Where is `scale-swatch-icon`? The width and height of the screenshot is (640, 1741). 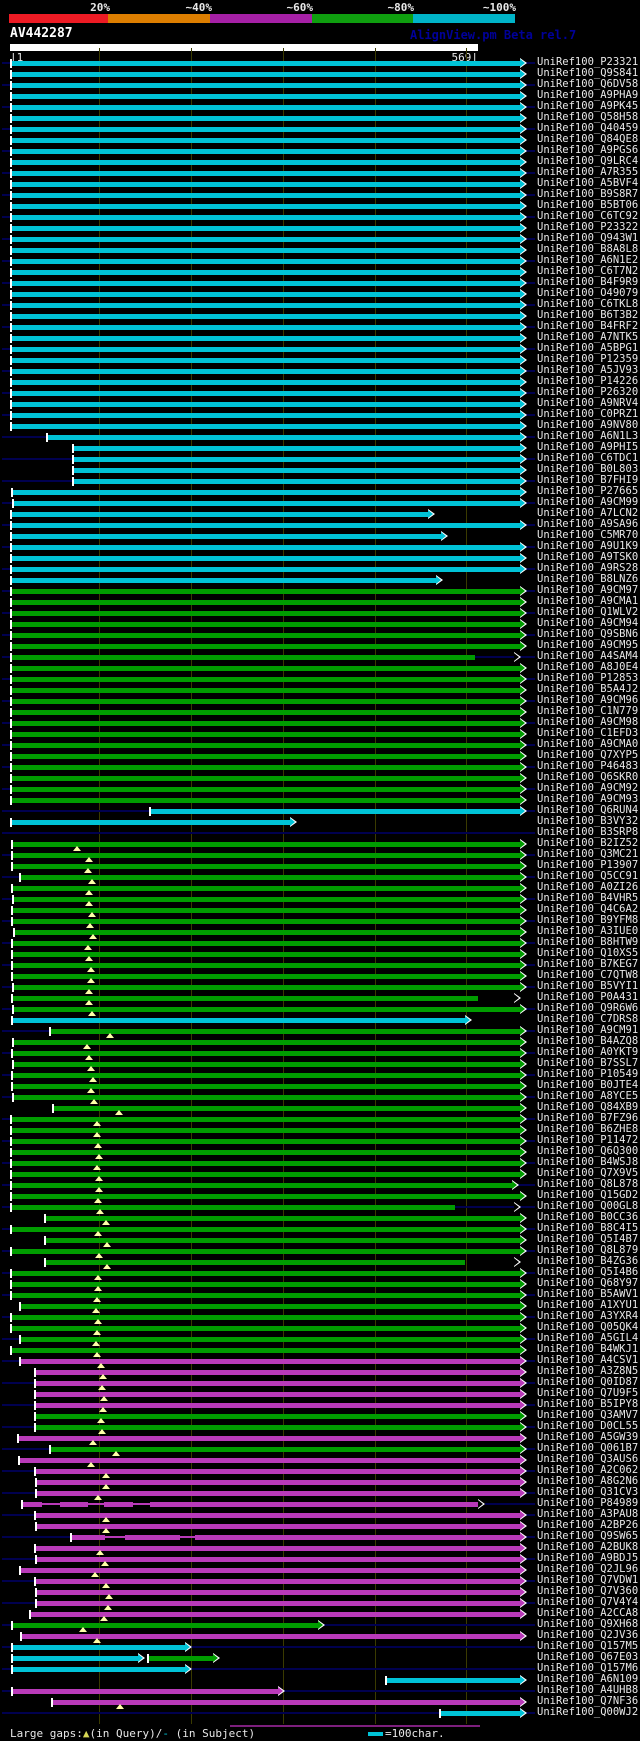
scale-swatch-icon is located at coordinates (375, 1734).